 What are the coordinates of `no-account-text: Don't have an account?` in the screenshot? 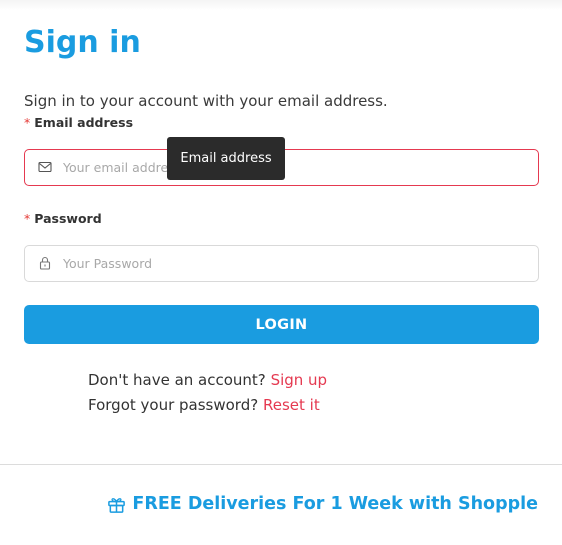 It's located at (177, 380).